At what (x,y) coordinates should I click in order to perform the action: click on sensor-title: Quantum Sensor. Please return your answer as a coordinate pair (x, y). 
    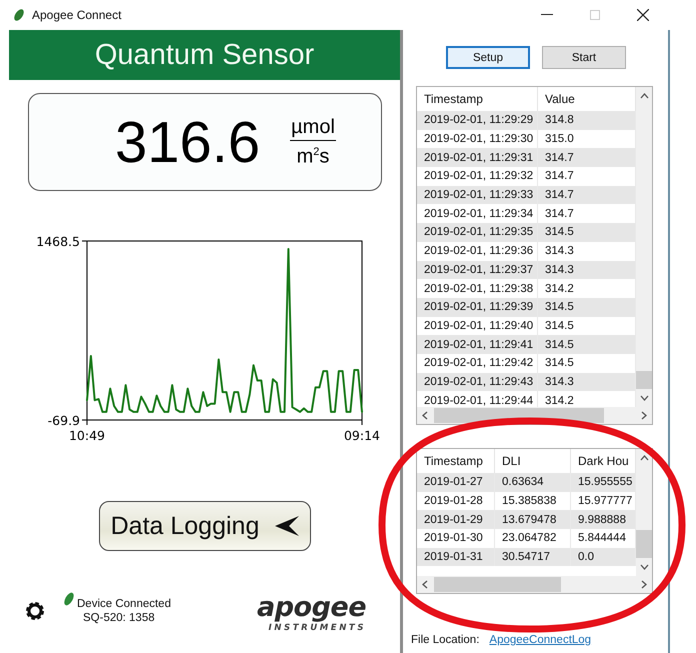
    Looking at the image, I should click on (204, 55).